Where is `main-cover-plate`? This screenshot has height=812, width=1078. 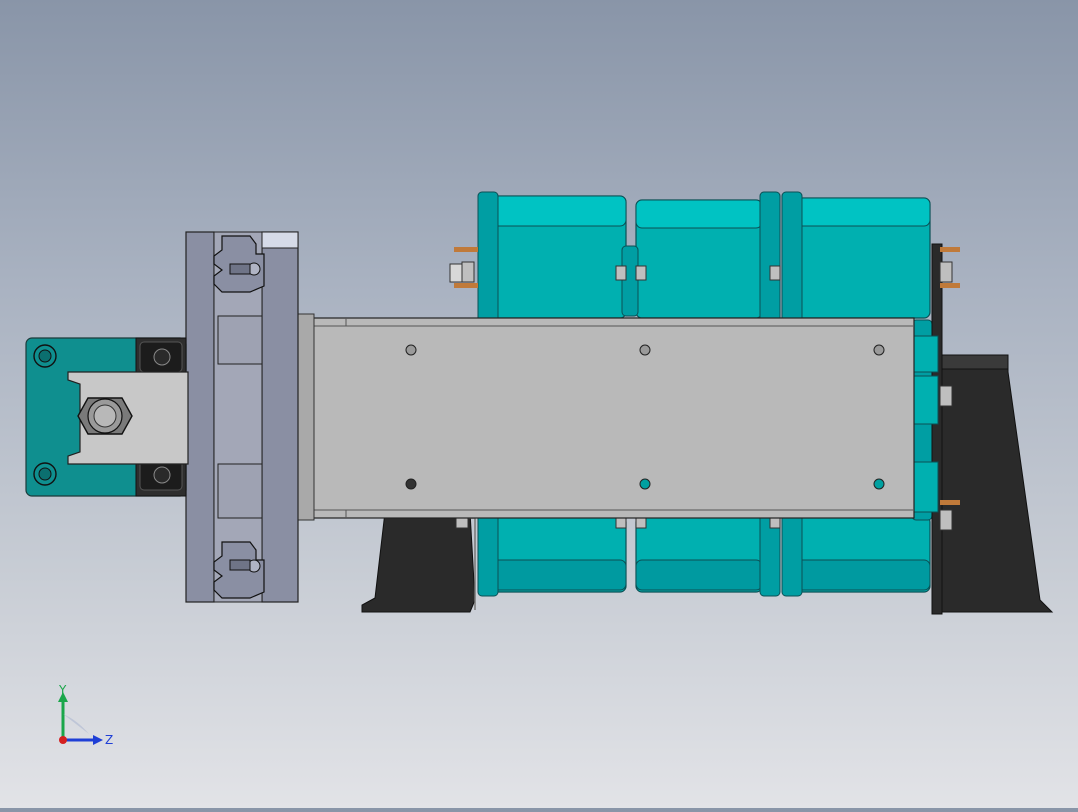 main-cover-plate is located at coordinates (613, 418).